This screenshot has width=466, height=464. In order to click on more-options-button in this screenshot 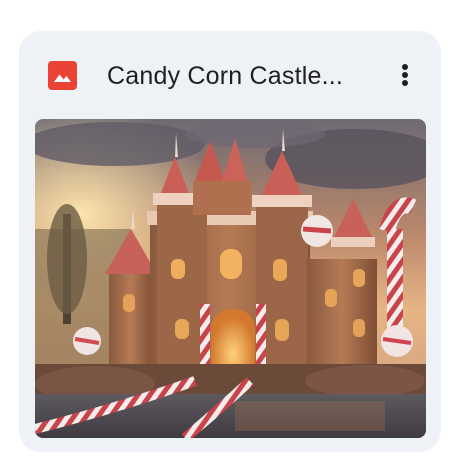, I will do `click(405, 75)`.